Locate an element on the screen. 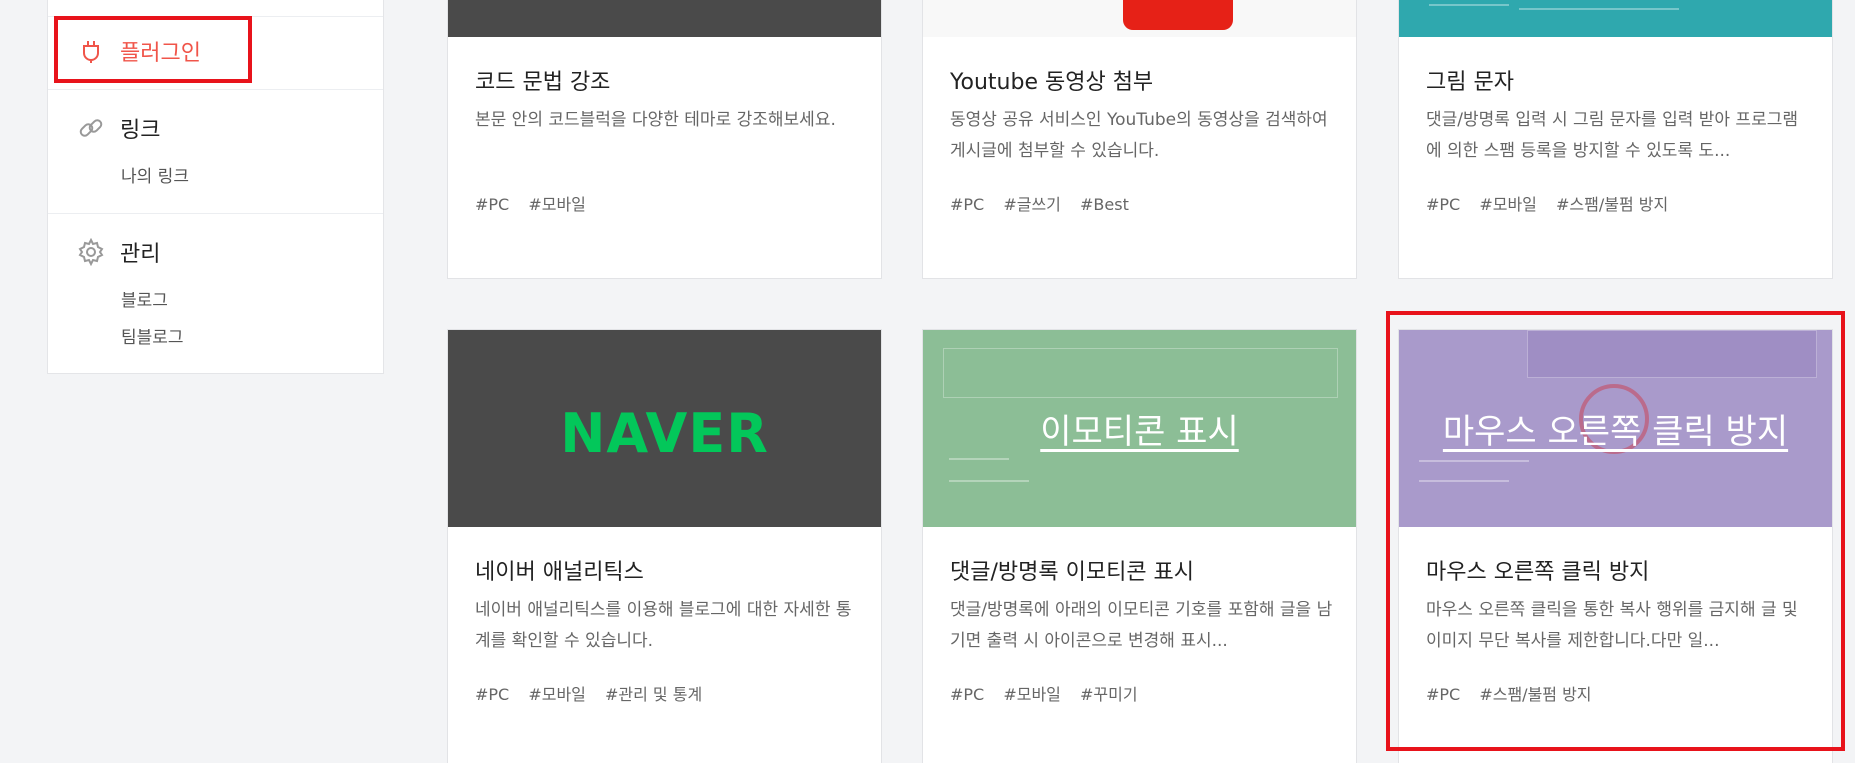  youtube-logo-icon is located at coordinates (1178, 15).